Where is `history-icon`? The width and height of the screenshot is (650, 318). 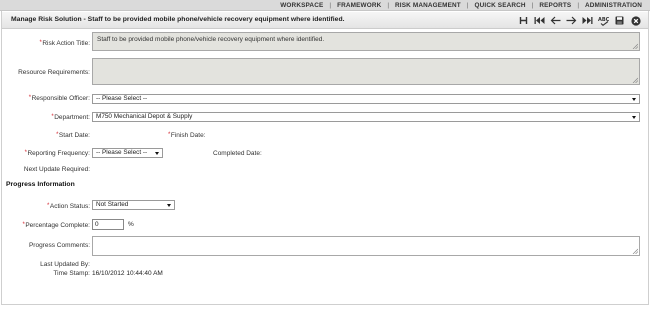
history-icon is located at coordinates (523, 20).